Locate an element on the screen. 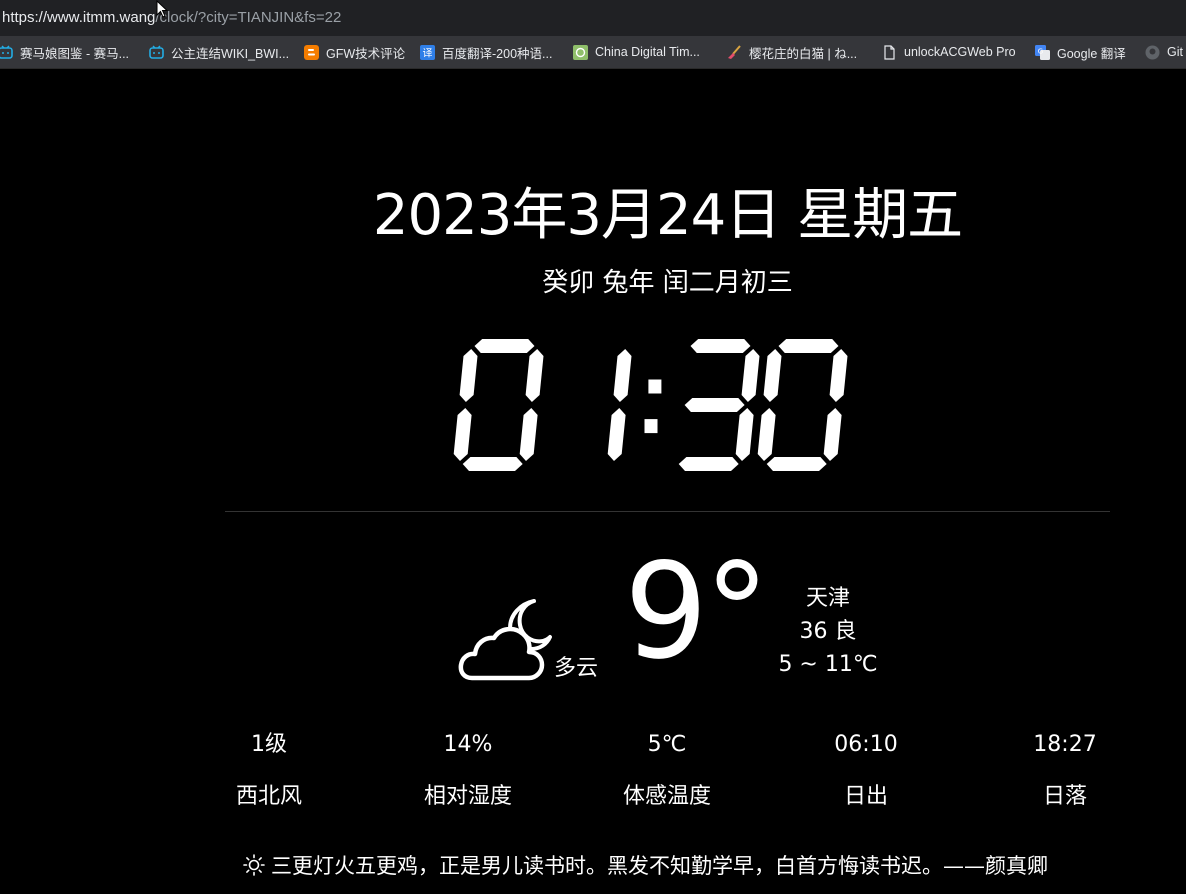 The height and width of the screenshot is (894, 1186). stat-sunrise: 06:10 日出 is located at coordinates (866, 771).